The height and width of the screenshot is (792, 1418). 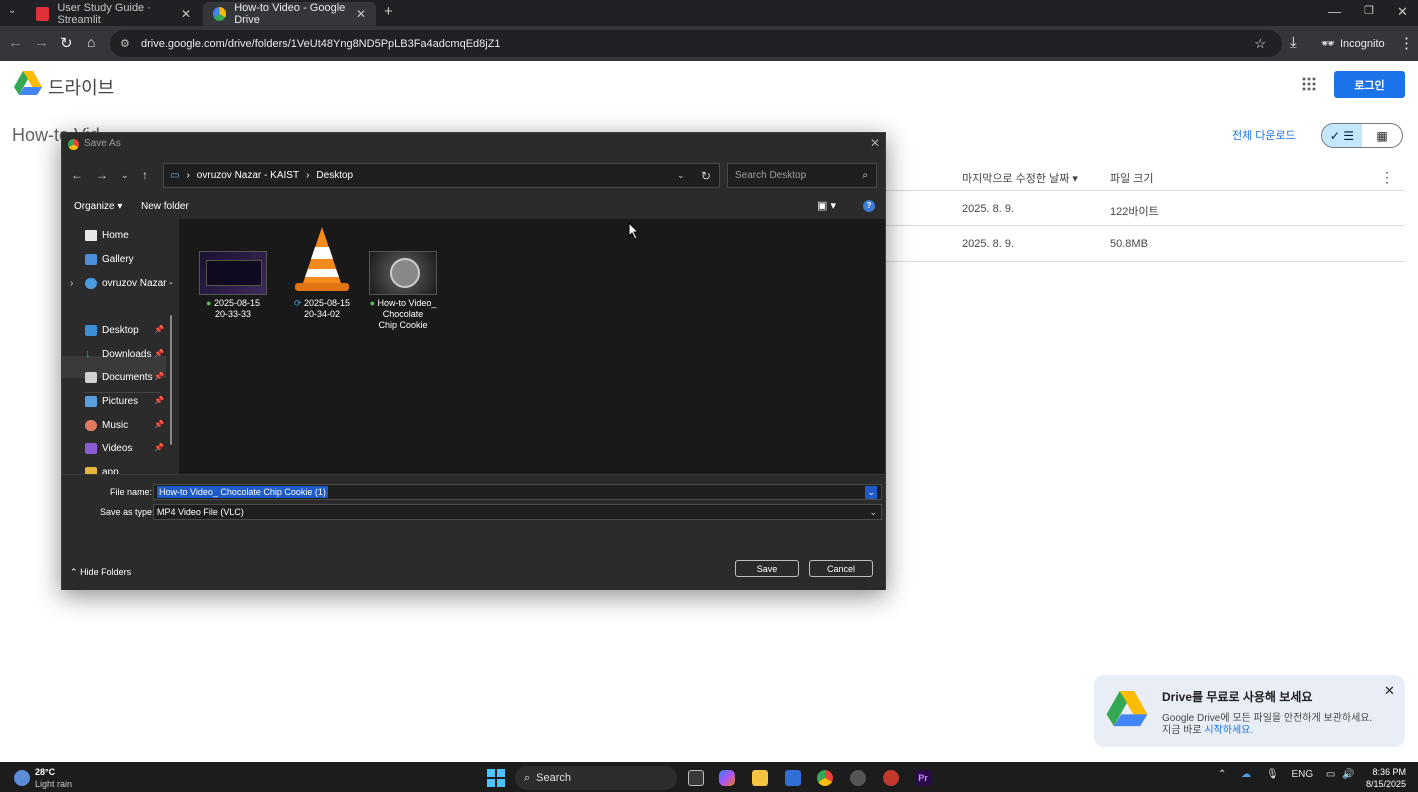 I want to click on windows-start-icon, so click(x=496, y=778).